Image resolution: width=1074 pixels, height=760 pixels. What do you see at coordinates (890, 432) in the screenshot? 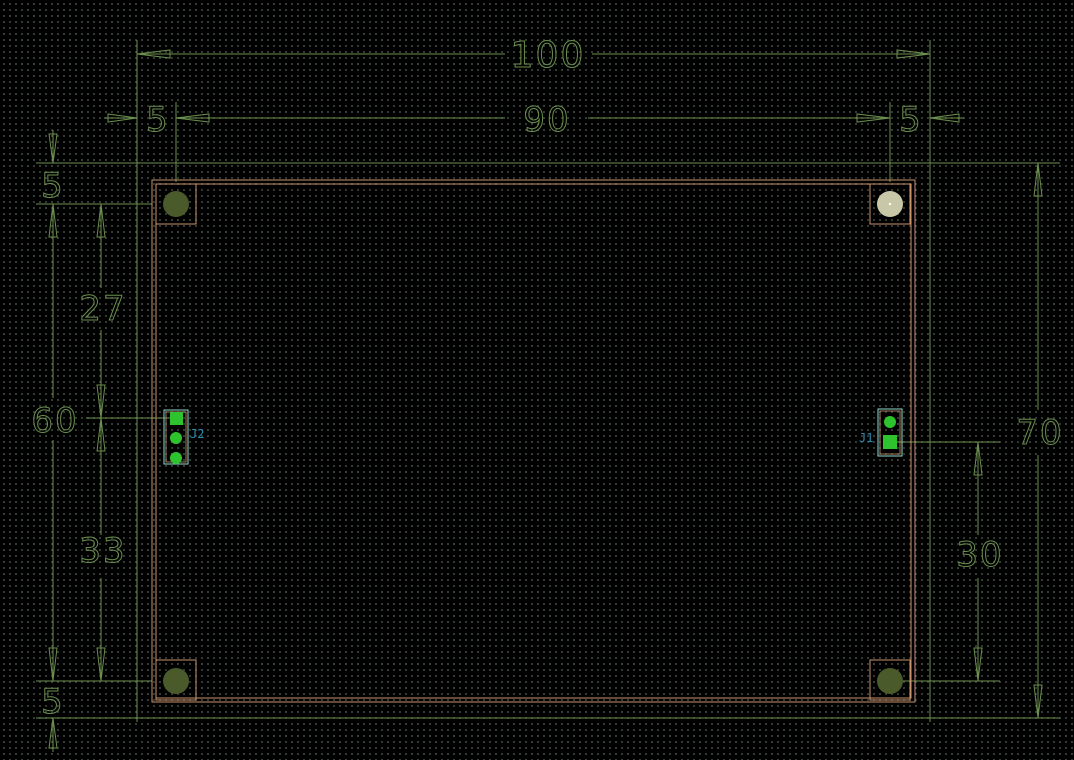
I see `connector-j1` at bounding box center [890, 432].